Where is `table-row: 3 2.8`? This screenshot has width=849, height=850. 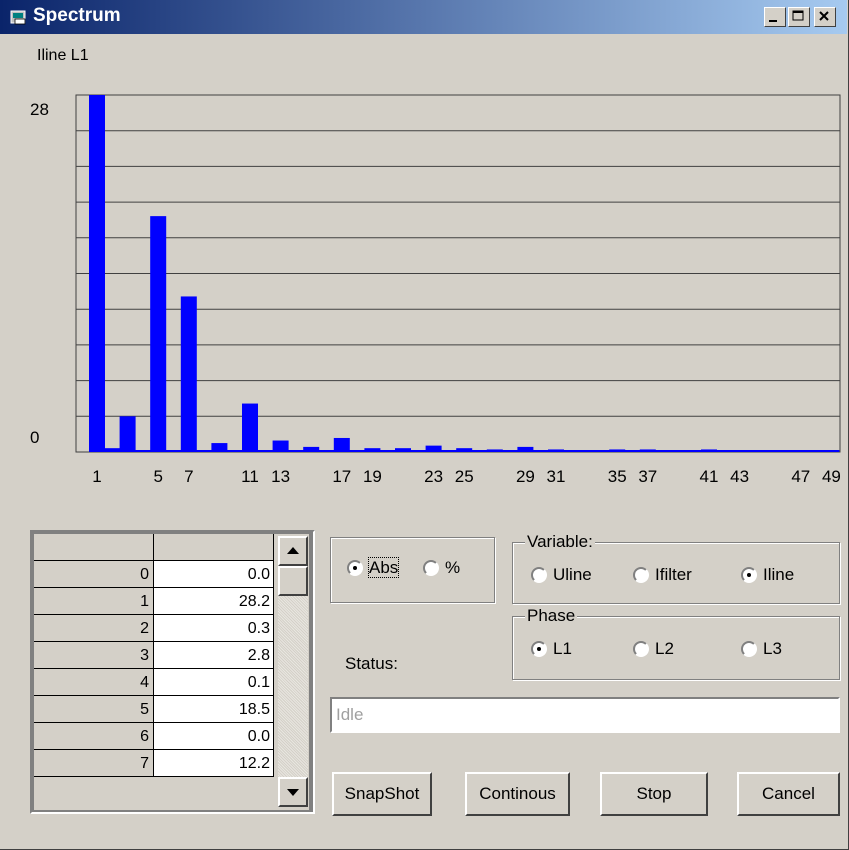 table-row: 3 2.8 is located at coordinates (154, 655).